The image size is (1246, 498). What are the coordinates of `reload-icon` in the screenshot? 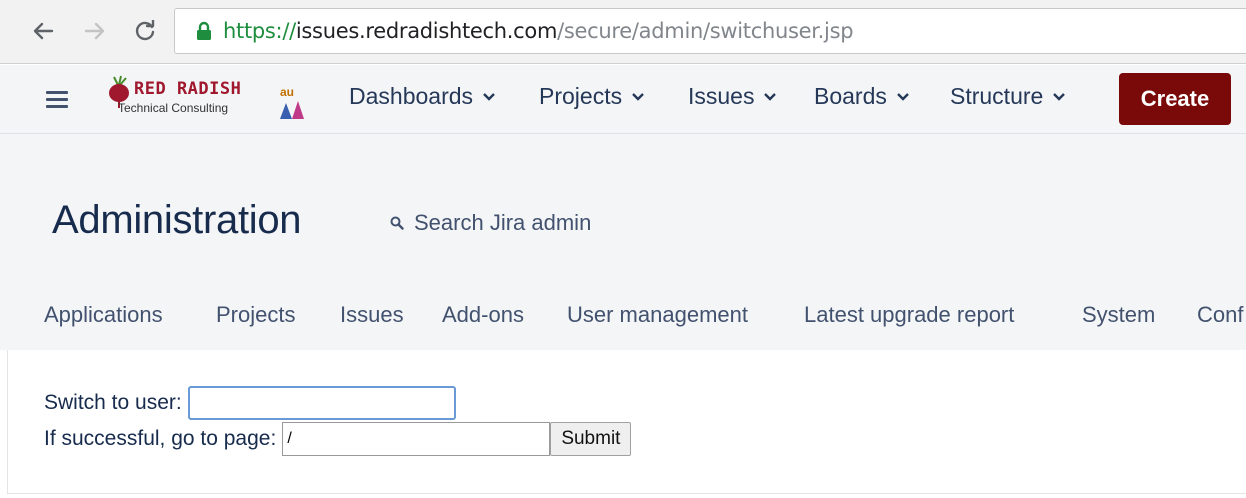 It's located at (145, 31).